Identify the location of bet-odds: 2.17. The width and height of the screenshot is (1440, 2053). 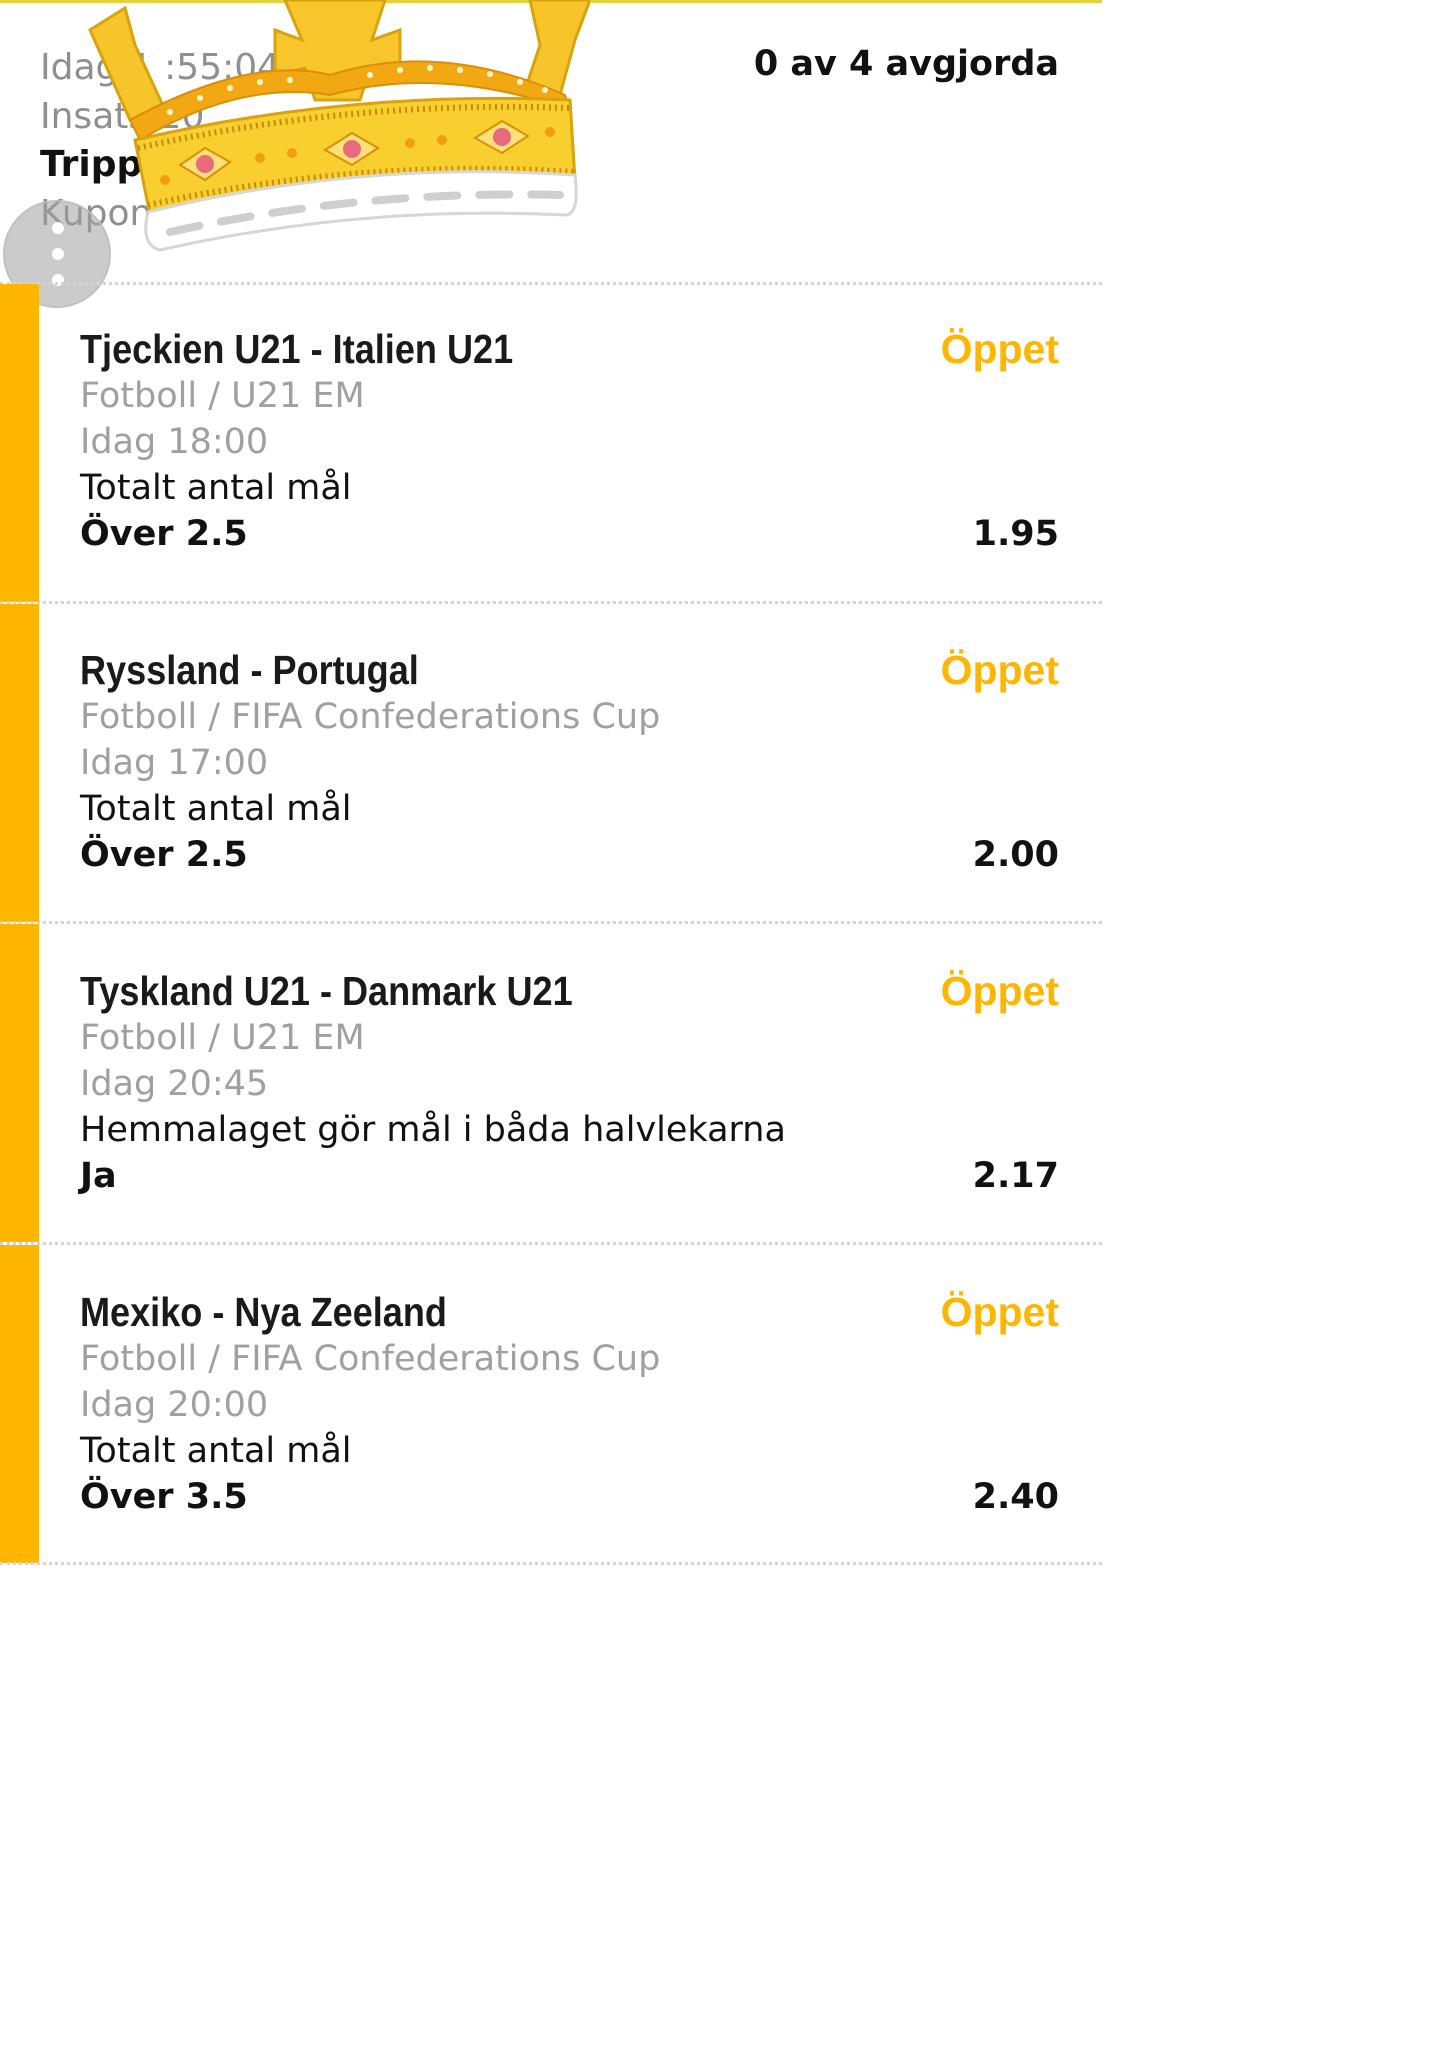
(1015, 1176).